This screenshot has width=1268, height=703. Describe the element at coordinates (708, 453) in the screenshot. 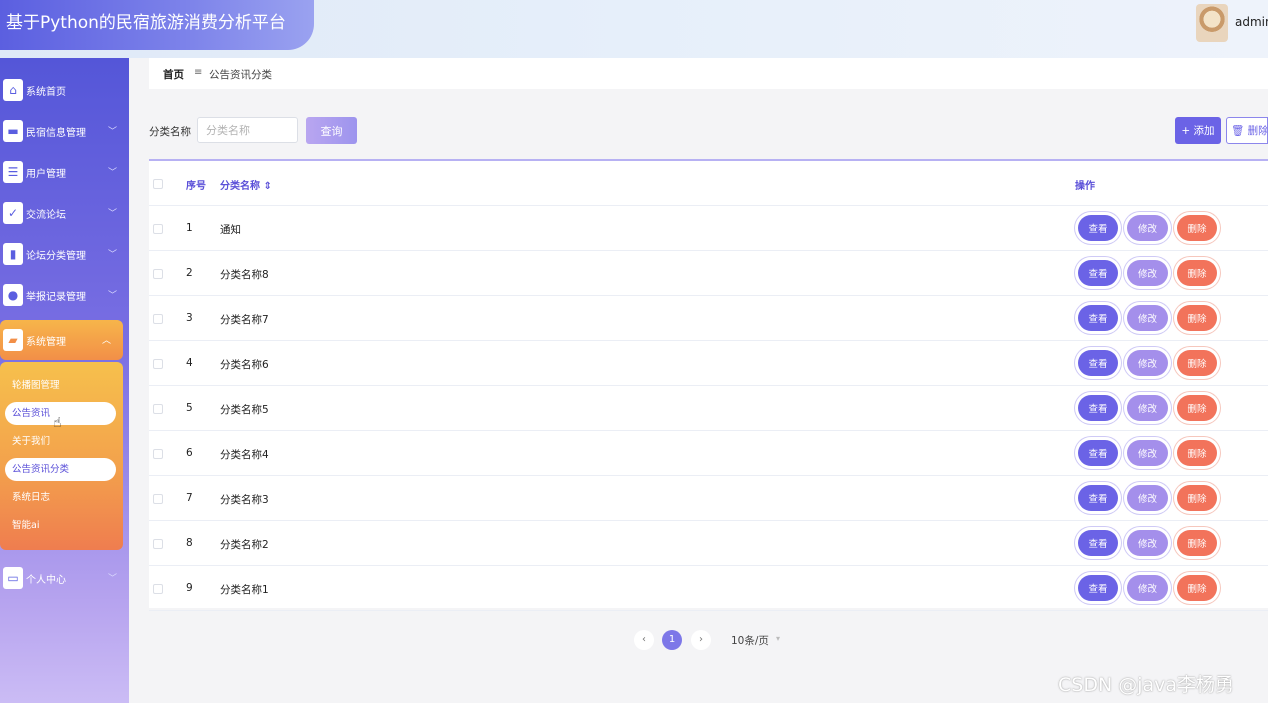

I see `table-row: 6 分类名称4 查看 修改 删除` at that location.